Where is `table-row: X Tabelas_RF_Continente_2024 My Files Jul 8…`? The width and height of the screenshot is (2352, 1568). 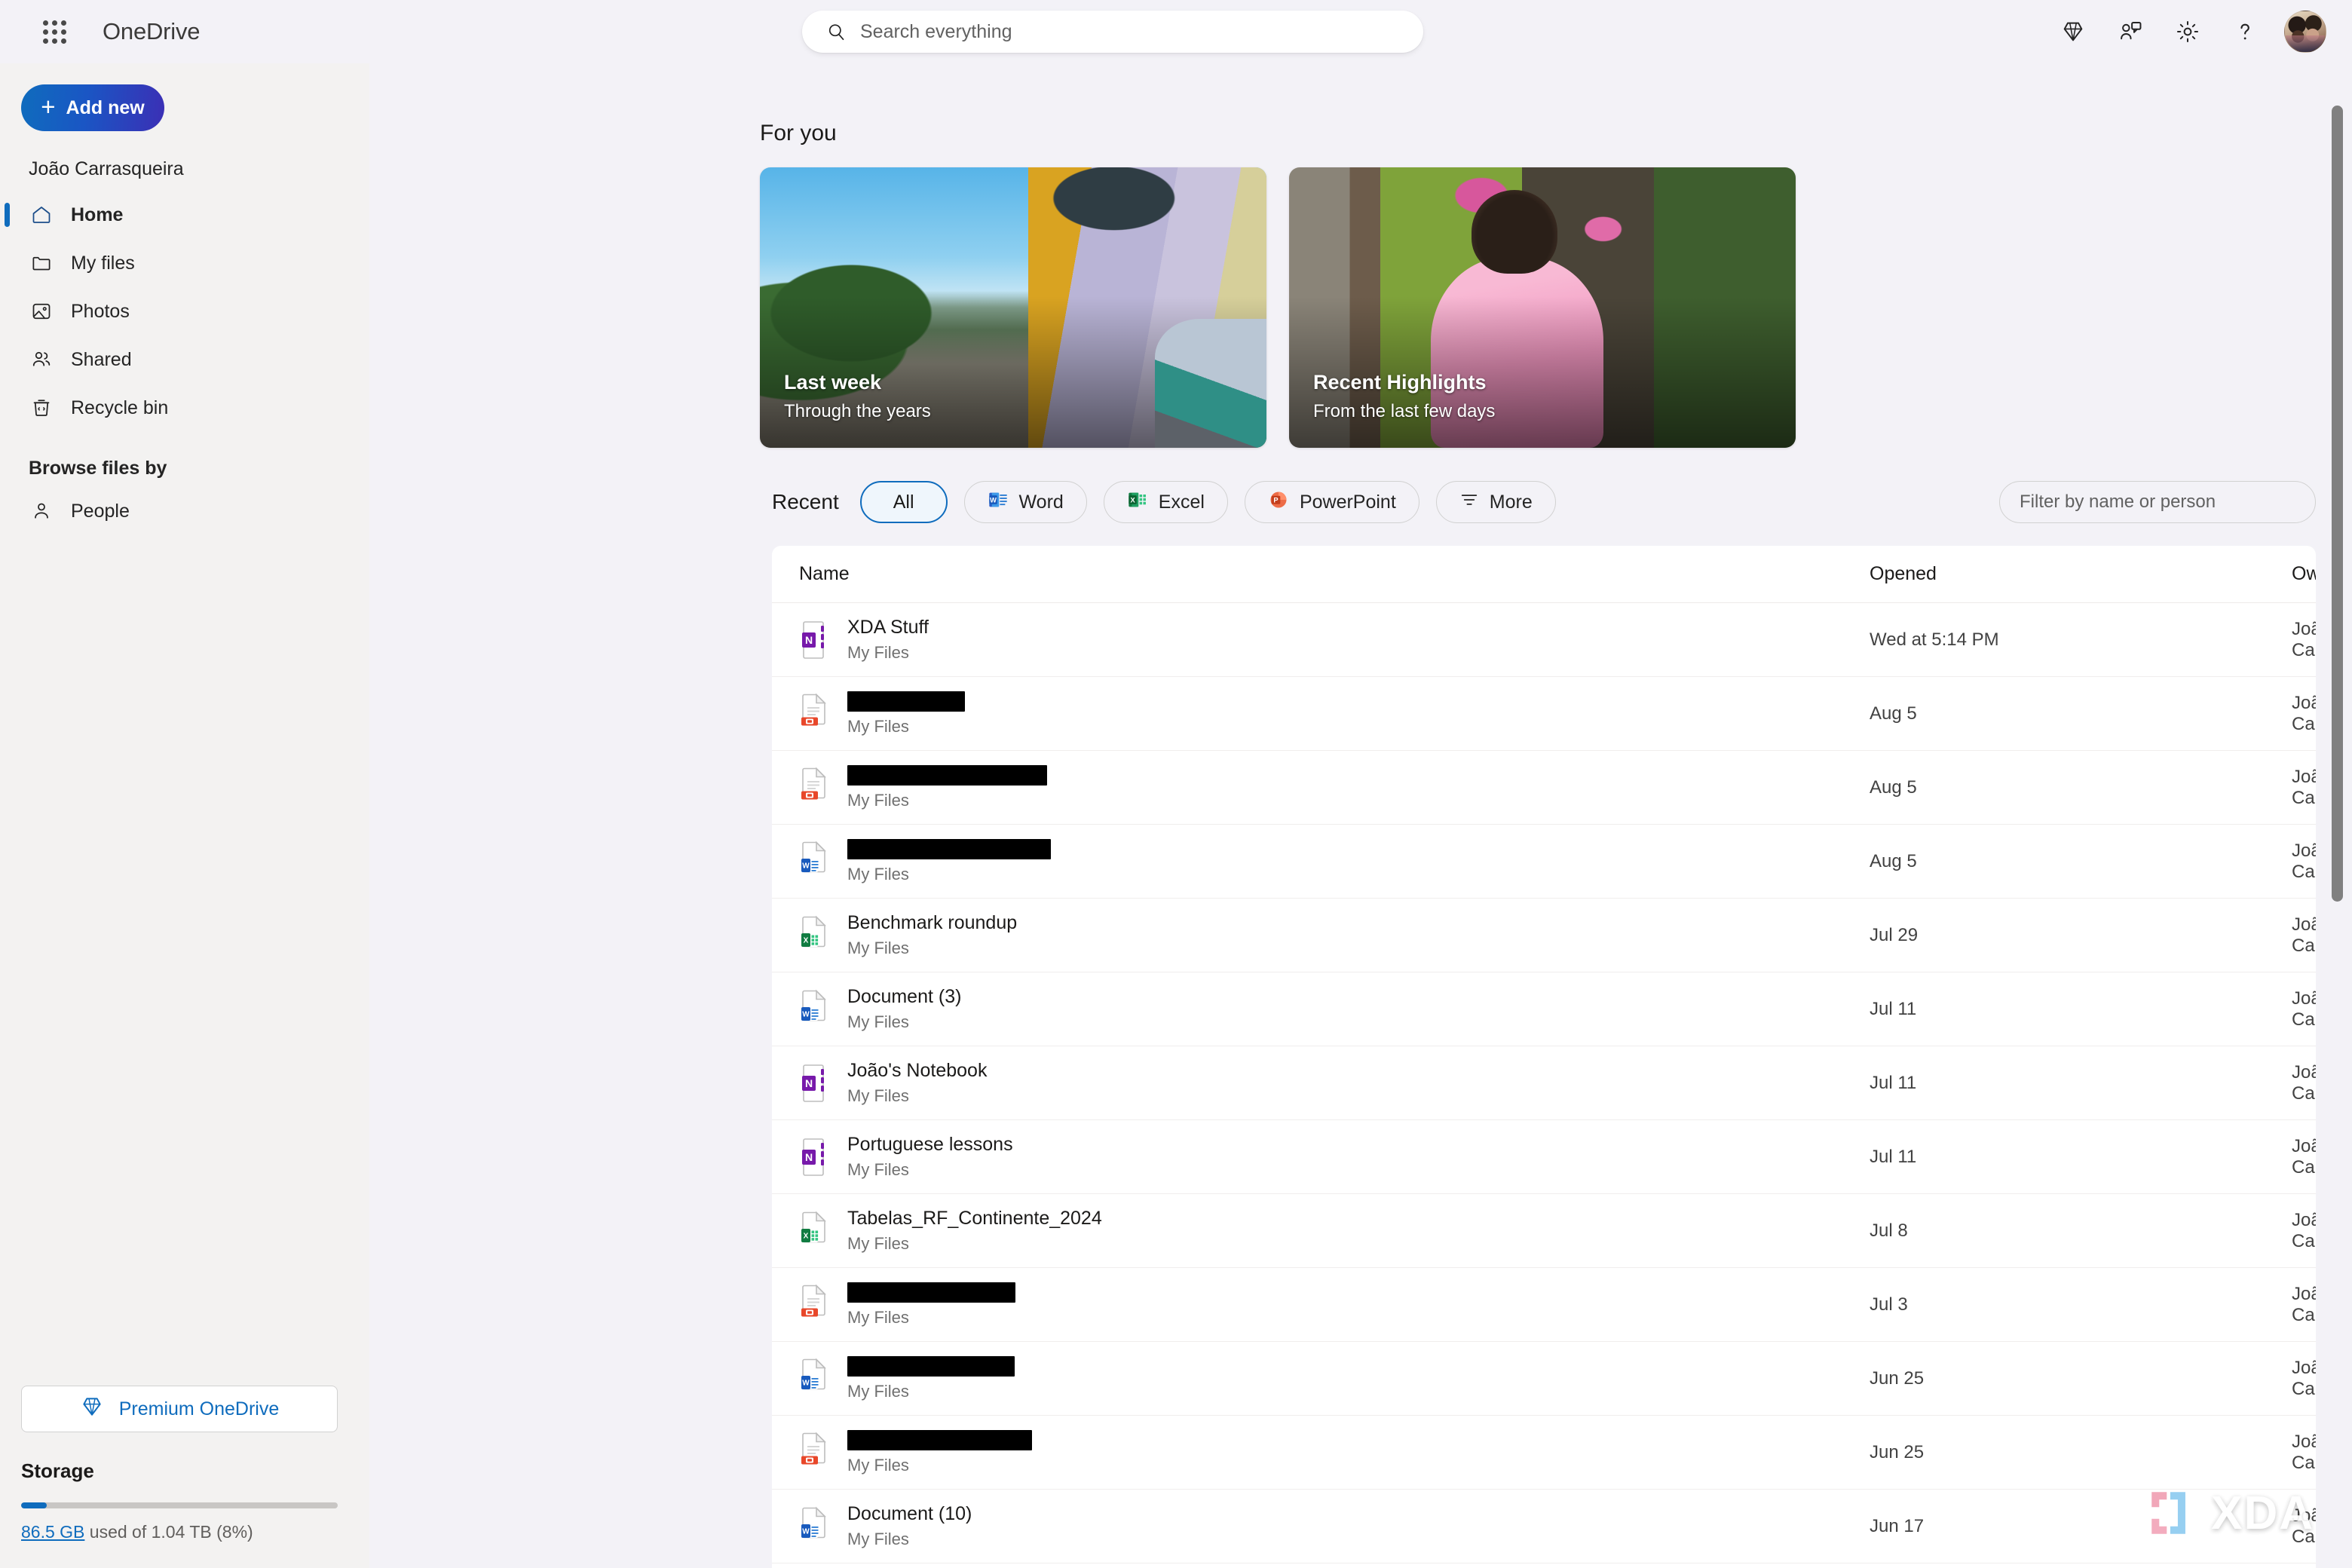
table-row: X Tabelas_RF_Continente_2024 My Files Jul 8… is located at coordinates (1544, 1231).